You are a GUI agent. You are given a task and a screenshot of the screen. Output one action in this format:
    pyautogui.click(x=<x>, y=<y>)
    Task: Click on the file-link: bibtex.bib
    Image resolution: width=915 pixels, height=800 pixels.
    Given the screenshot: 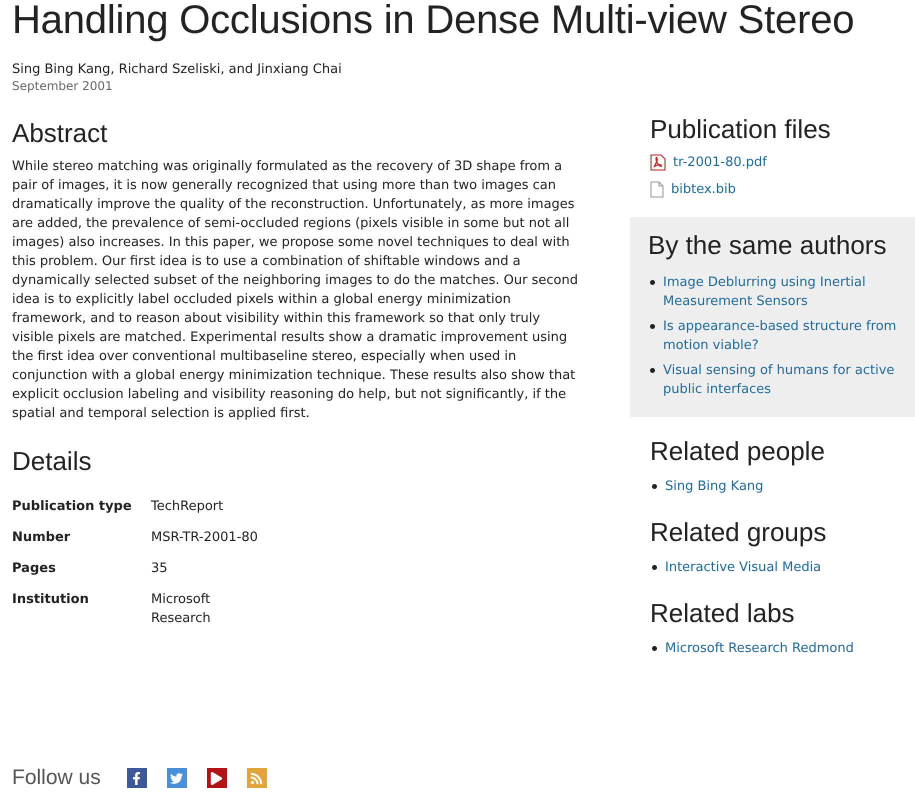 What is the action you would take?
    pyautogui.click(x=703, y=189)
    